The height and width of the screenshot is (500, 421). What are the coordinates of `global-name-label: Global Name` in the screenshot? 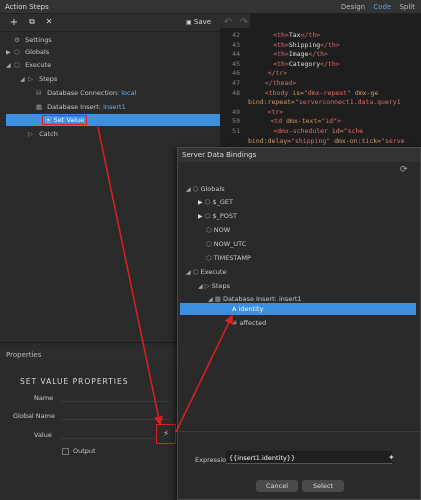 It's located at (34, 416).